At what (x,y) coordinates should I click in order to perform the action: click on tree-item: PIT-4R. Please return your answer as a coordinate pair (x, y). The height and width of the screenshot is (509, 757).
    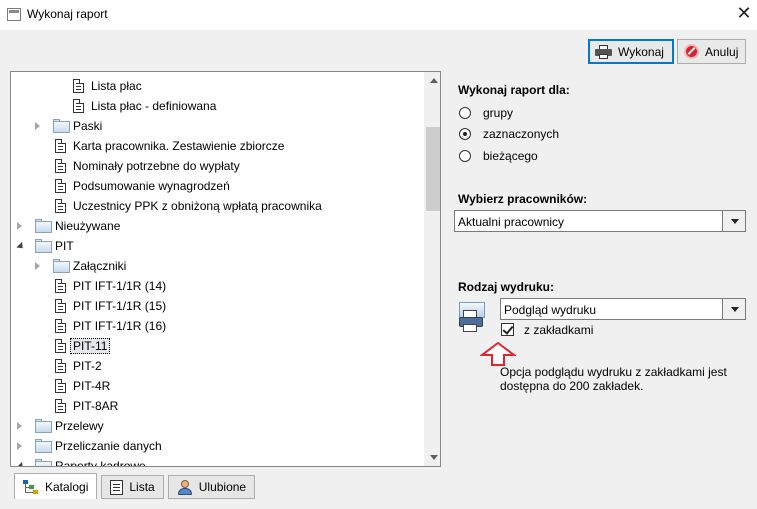
    Looking at the image, I should click on (218, 386).